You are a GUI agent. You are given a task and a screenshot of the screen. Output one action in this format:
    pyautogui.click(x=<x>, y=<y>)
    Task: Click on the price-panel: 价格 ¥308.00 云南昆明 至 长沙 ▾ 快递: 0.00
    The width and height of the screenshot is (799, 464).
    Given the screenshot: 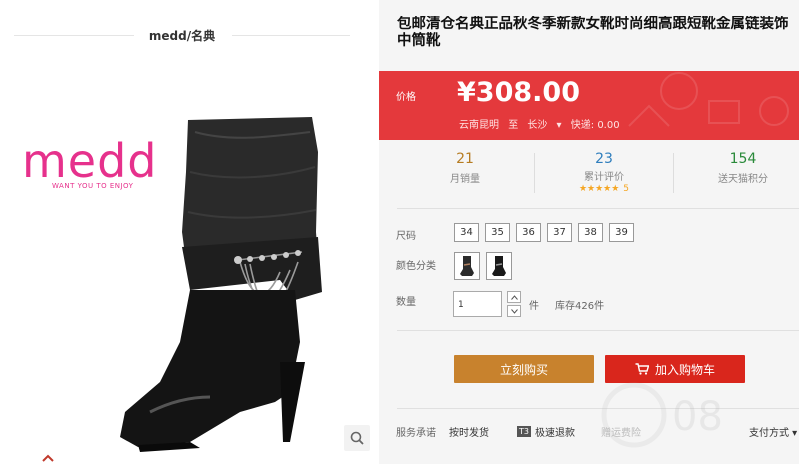 What is the action you would take?
    pyautogui.click(x=589, y=105)
    